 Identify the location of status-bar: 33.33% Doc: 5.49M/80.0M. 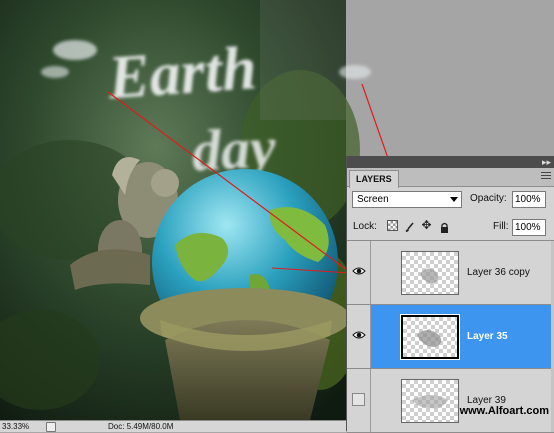
(173, 426).